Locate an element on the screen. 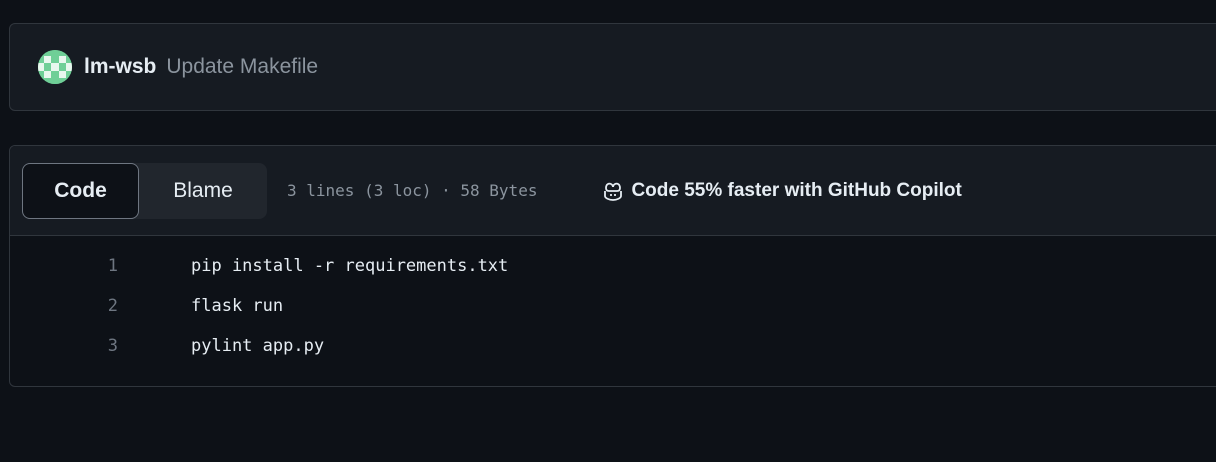 The height and width of the screenshot is (462, 1216). commit-author-link: lm-wsb is located at coordinates (120, 67).